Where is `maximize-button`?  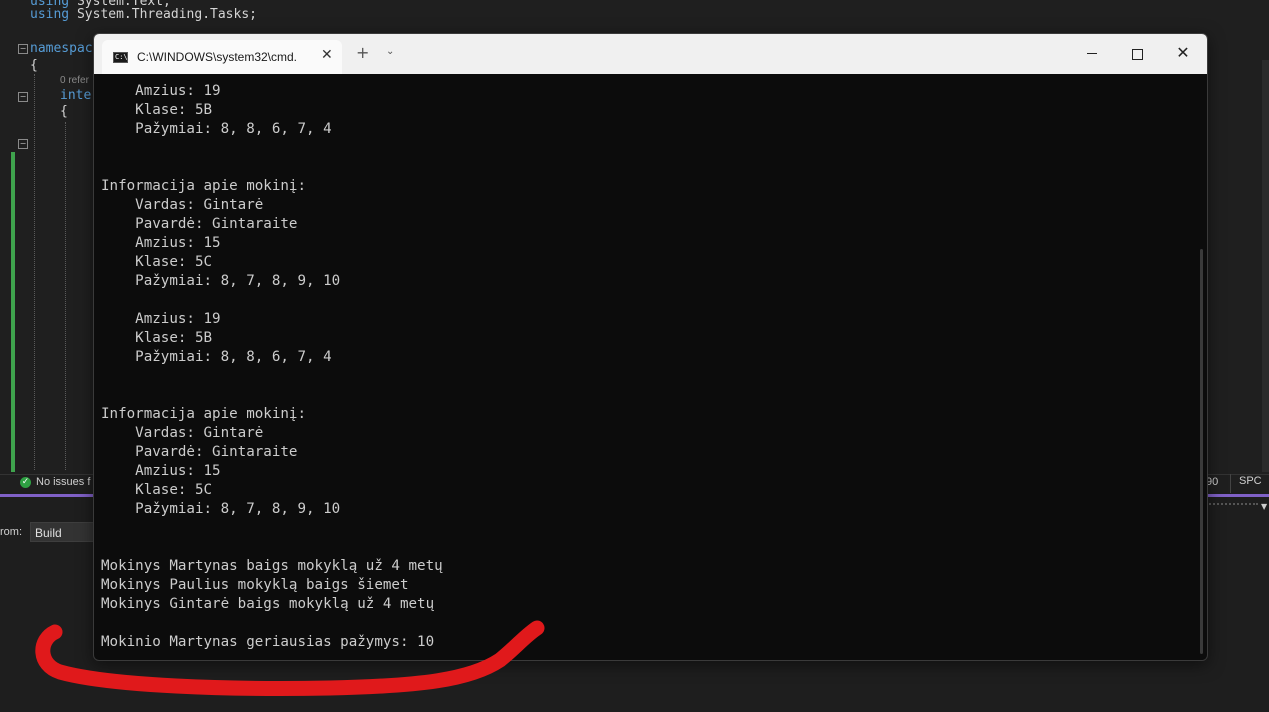 maximize-button is located at coordinates (1137, 54).